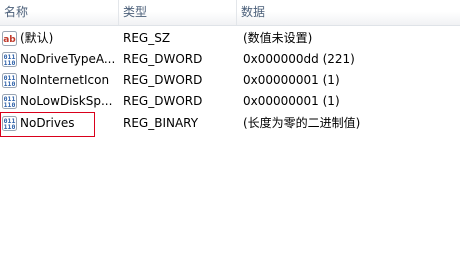 Image resolution: width=460 pixels, height=257 pixels. Describe the element at coordinates (348, 12) in the screenshot. I see `column-header-data: 数据` at that location.